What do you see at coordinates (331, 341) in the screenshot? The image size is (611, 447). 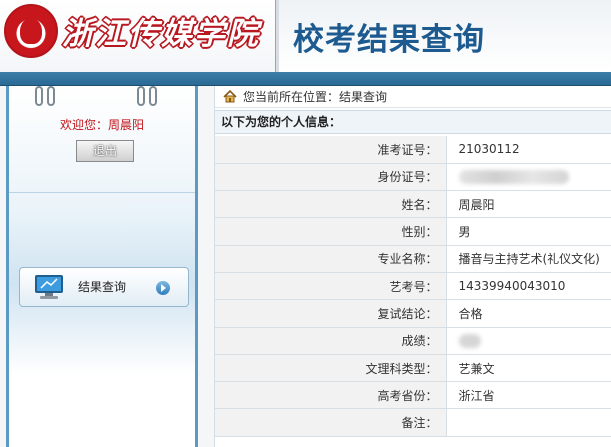 I see `row-label: 成绩：` at bounding box center [331, 341].